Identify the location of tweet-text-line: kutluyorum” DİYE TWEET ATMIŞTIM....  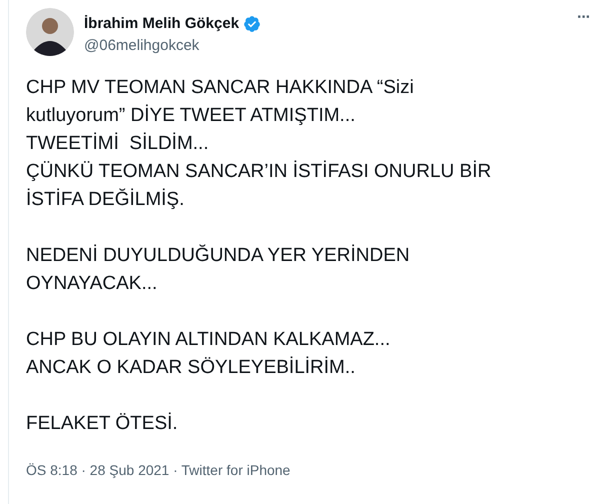
(191, 116).